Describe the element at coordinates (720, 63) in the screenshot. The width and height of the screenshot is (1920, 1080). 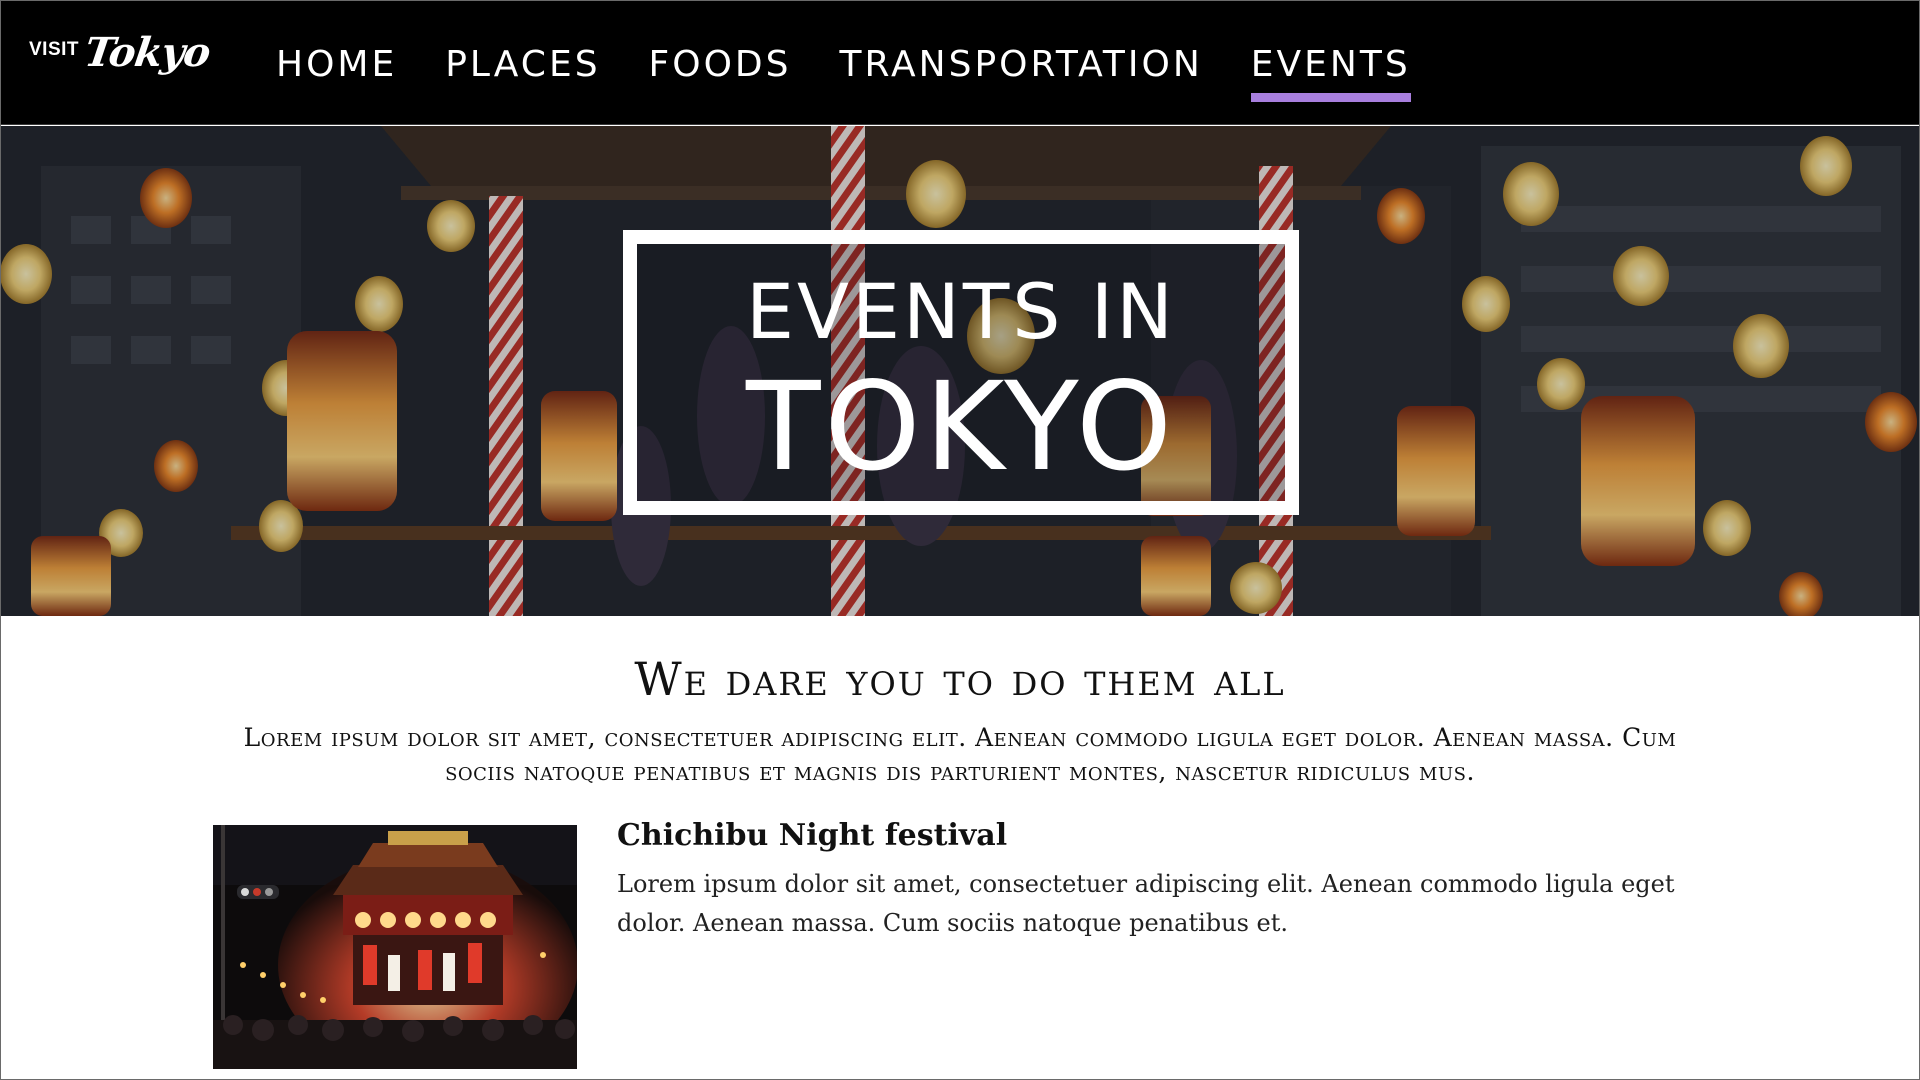
I see `nav-link-foods: FOODS` at that location.